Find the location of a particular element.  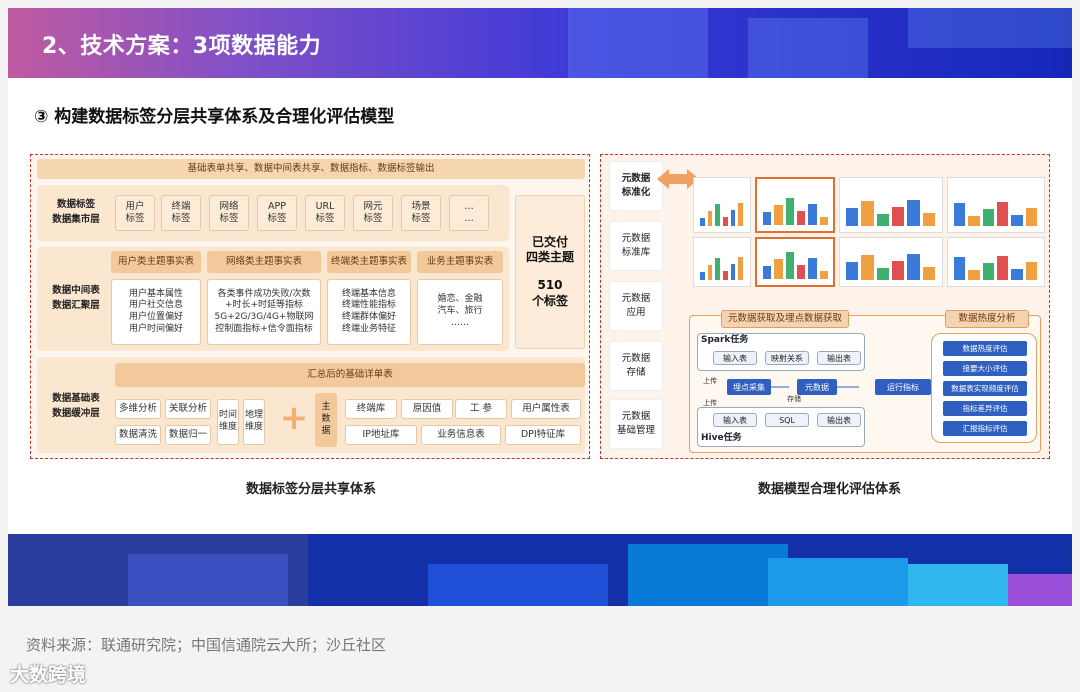

main-data-box: 主 数 据 is located at coordinates (326, 420).